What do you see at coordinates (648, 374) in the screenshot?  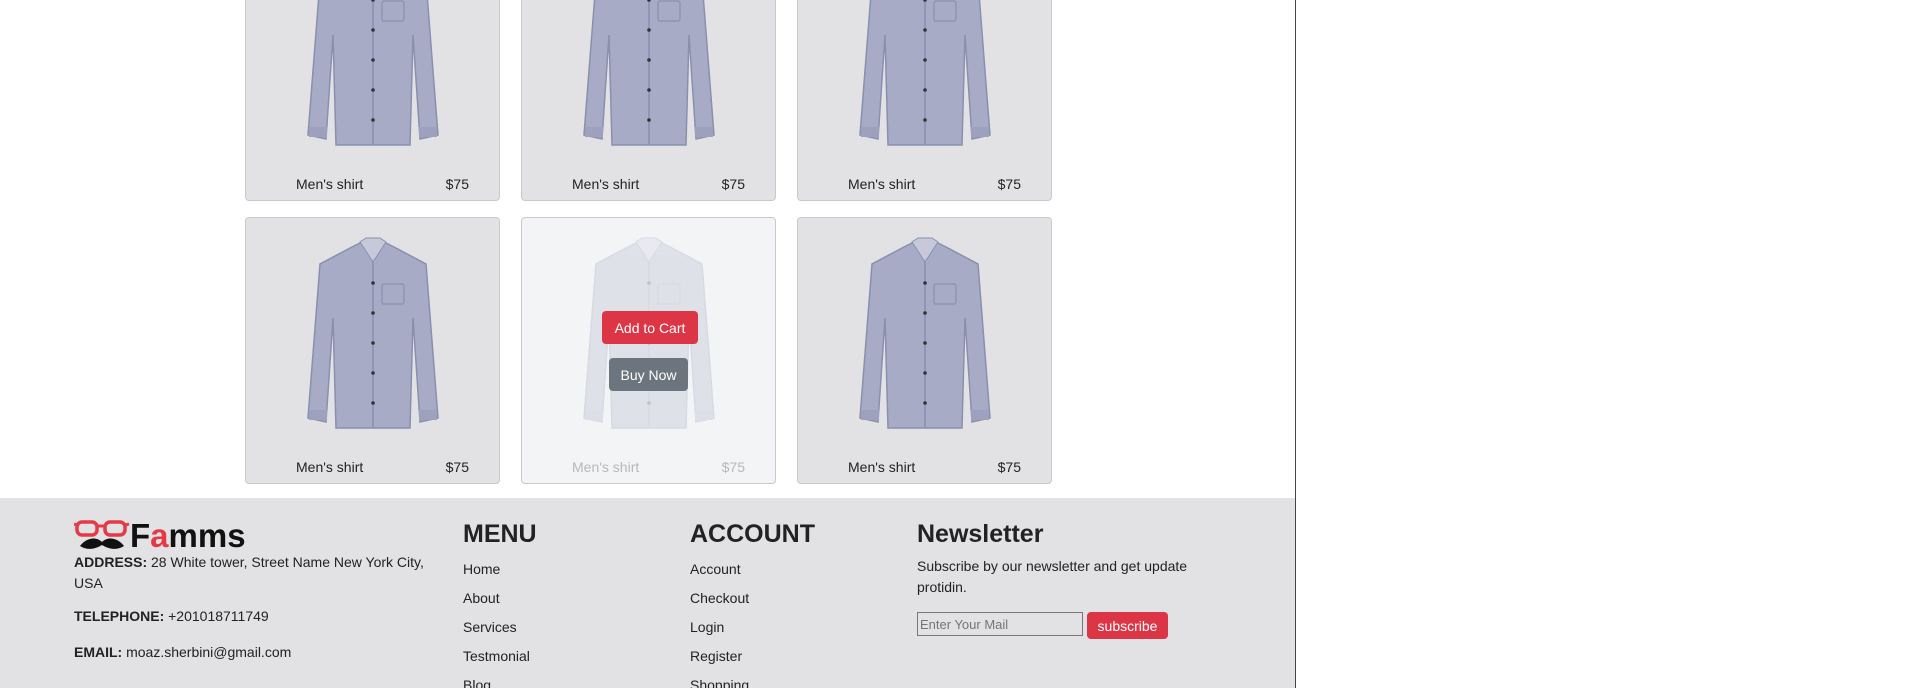 I see `buy-now-button: Buy Now` at bounding box center [648, 374].